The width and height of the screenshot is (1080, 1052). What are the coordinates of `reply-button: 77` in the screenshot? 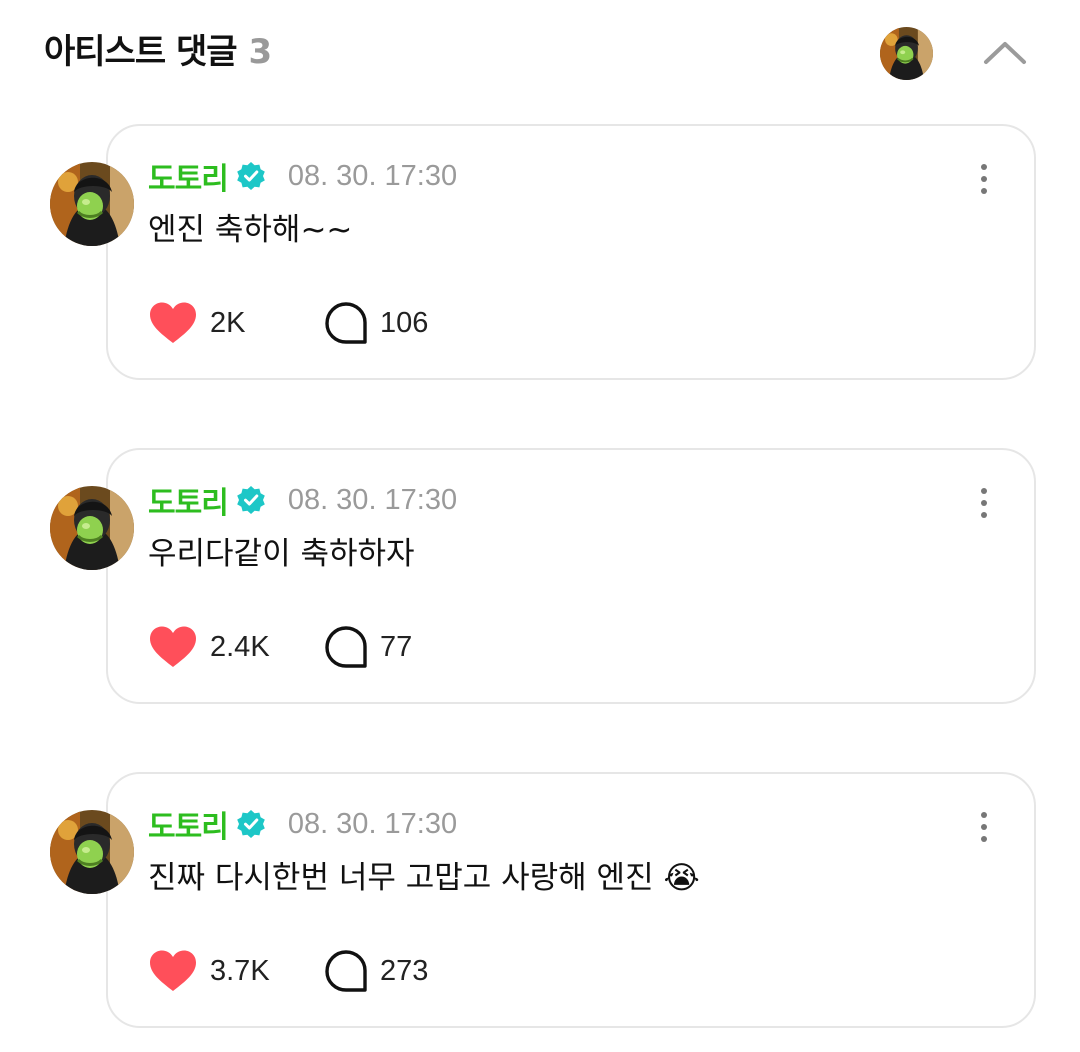 It's located at (368, 647).